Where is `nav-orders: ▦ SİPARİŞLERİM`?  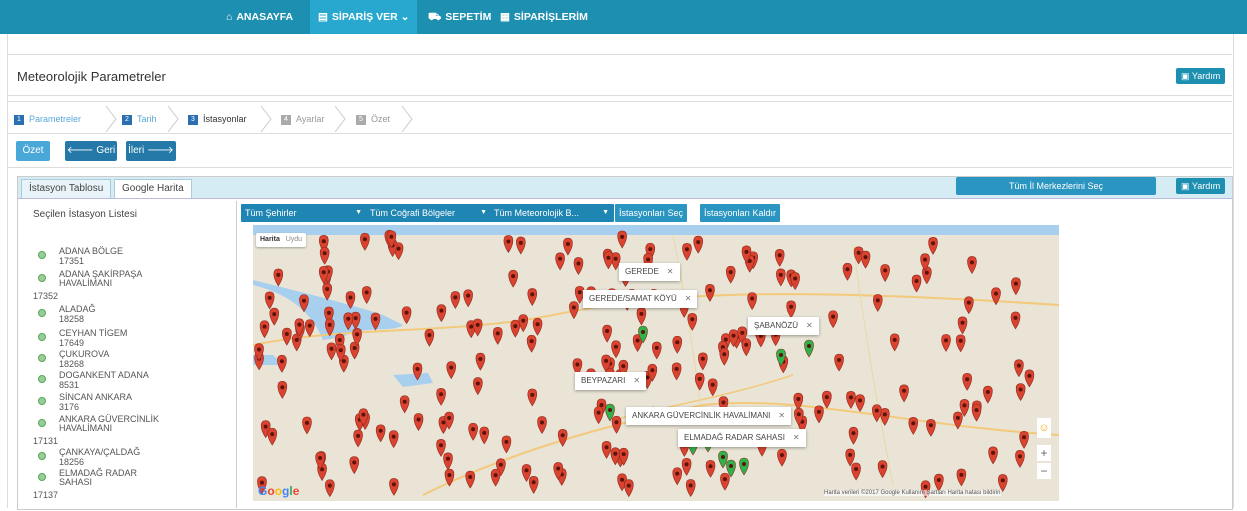
nav-orders: ▦ SİPARİŞLERİM is located at coordinates (544, 17).